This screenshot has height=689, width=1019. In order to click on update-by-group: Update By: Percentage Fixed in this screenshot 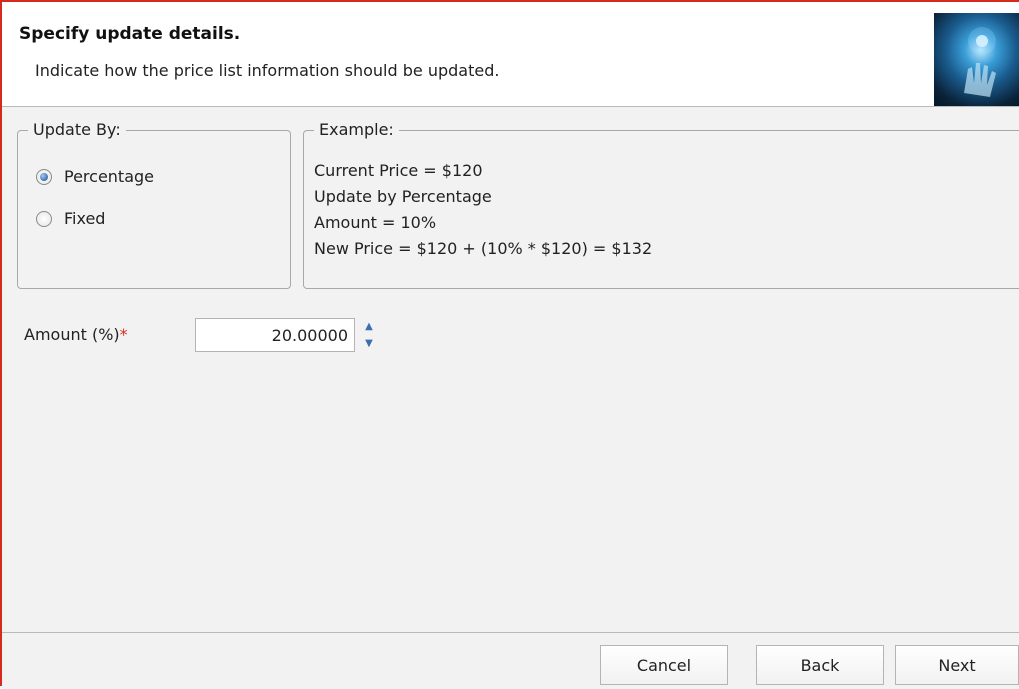, I will do `click(154, 204)`.